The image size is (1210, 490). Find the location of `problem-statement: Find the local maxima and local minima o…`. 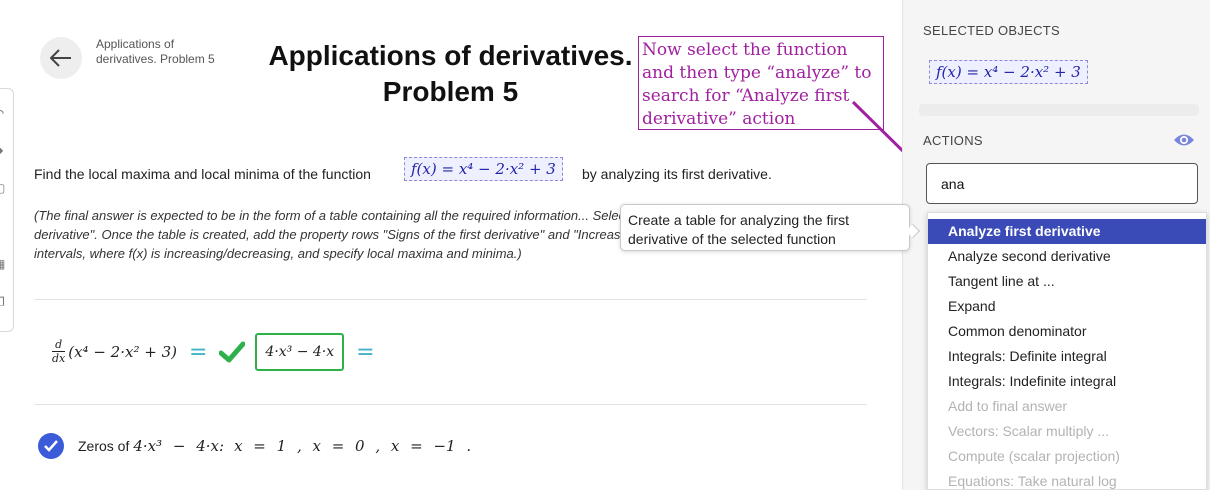

problem-statement: Find the local maxima and local minima o… is located at coordinates (403, 169).